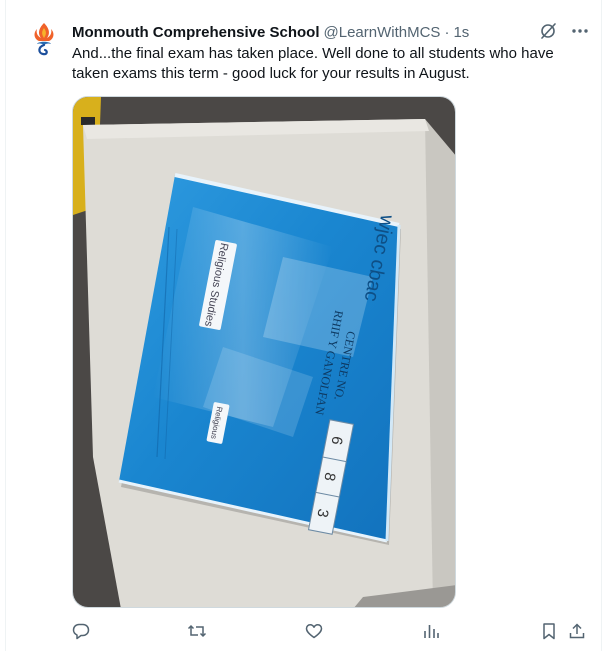 This screenshot has height=651, width=607. Describe the element at coordinates (5, 325) in the screenshot. I see `timeline-border-left` at that location.